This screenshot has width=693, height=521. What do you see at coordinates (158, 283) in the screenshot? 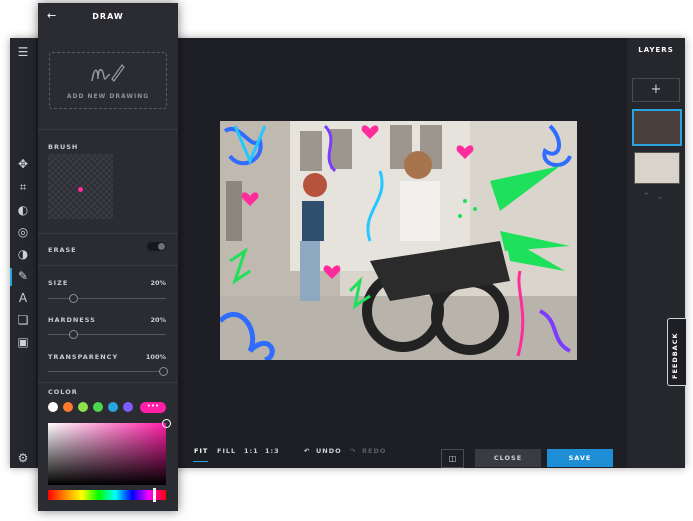
I see `size-value: 20%` at bounding box center [158, 283].